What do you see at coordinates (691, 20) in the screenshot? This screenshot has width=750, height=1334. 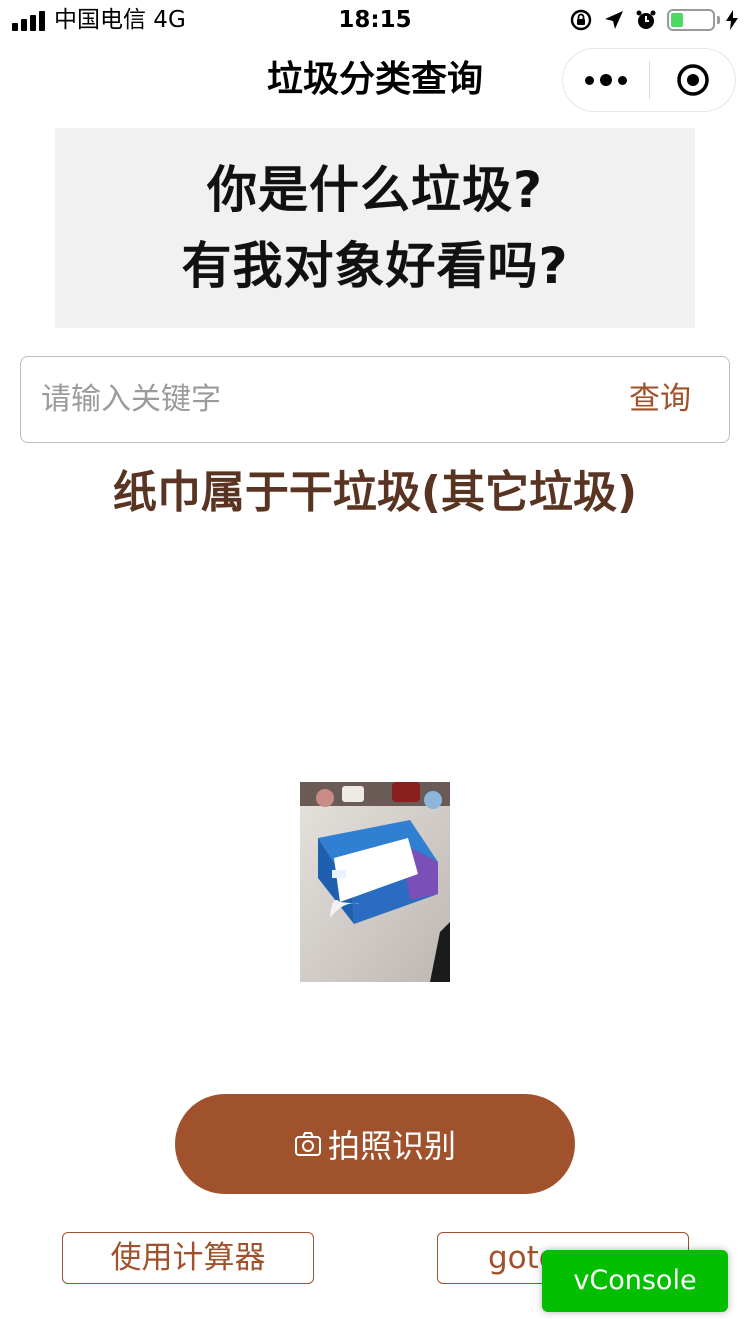 I see `battery-icon` at bounding box center [691, 20].